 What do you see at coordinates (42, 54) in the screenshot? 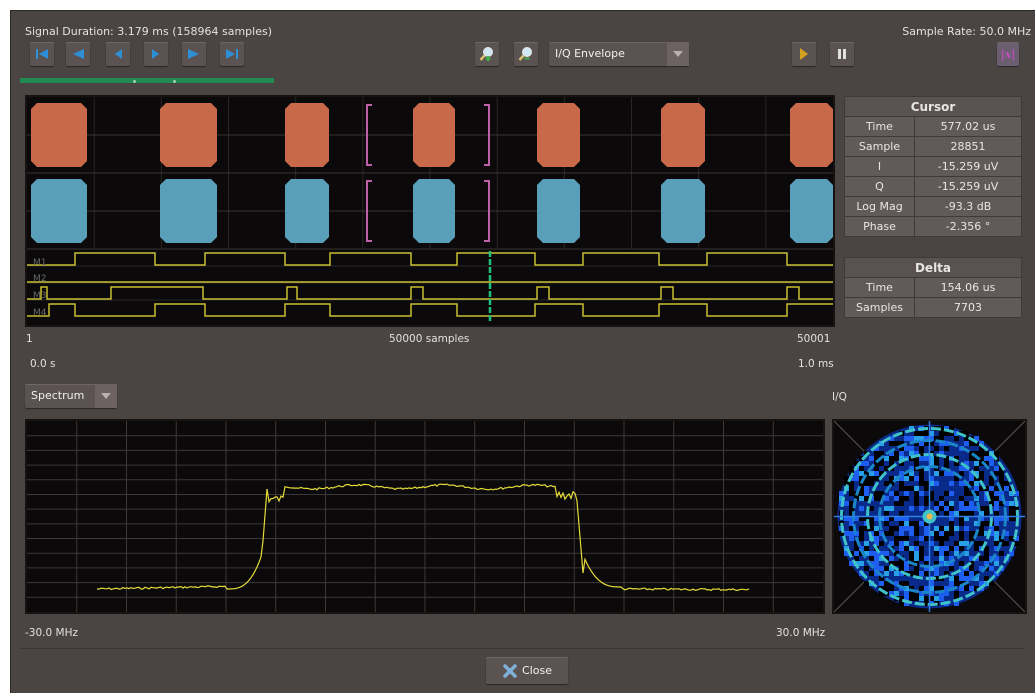
I see `skip-to-start-button` at bounding box center [42, 54].